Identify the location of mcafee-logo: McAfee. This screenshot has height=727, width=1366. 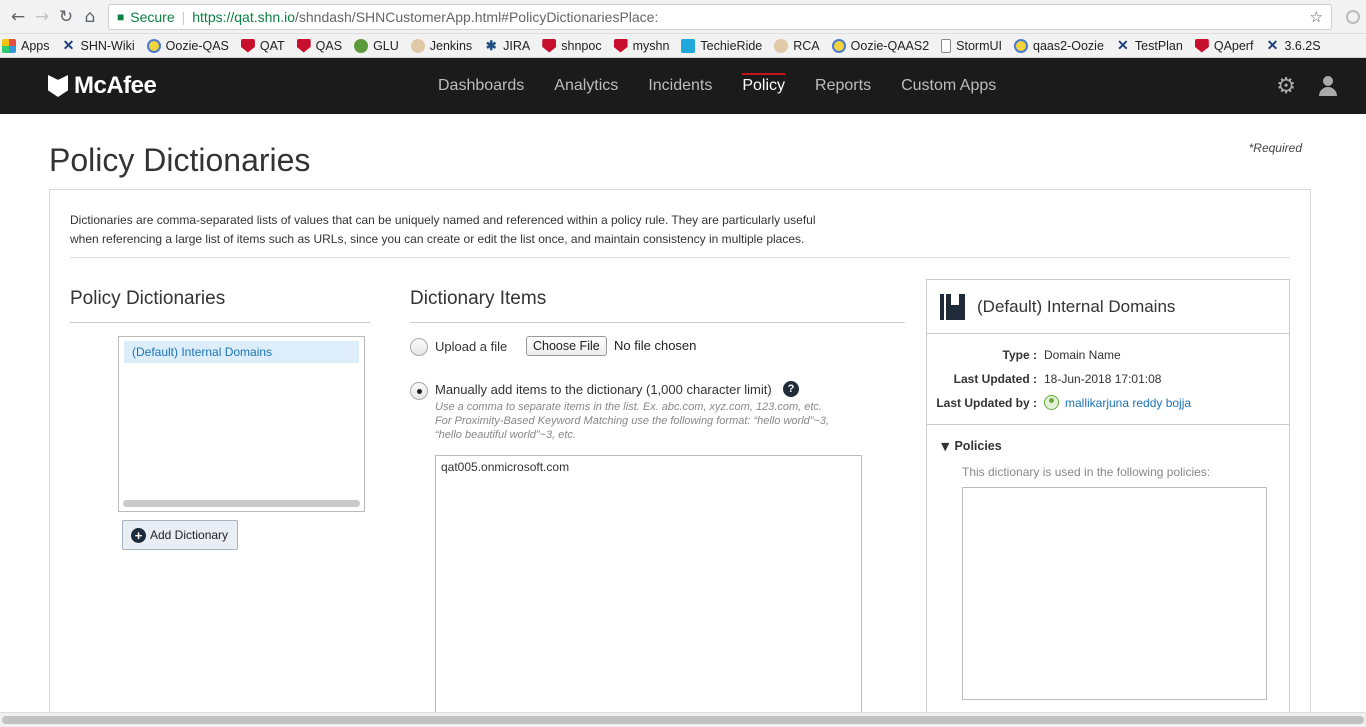
(102, 86).